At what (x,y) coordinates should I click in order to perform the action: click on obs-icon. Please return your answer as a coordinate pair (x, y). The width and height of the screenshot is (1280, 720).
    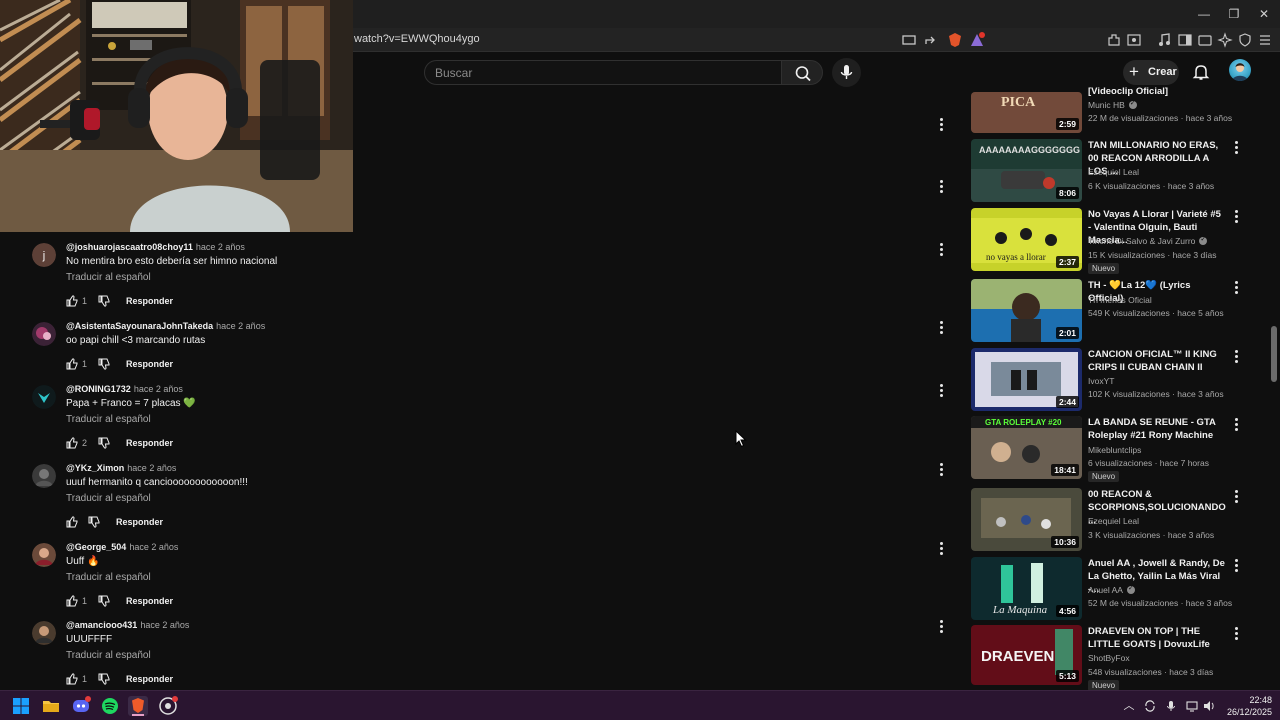
    Looking at the image, I should click on (168, 706).